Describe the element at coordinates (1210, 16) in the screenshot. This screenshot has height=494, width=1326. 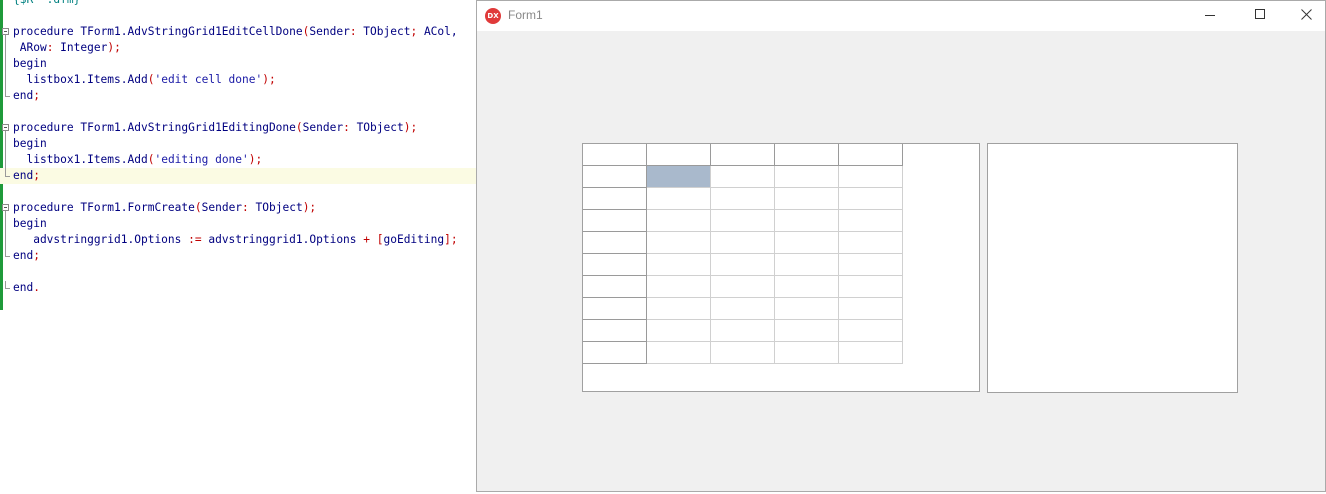
I see `minimize-button` at that location.